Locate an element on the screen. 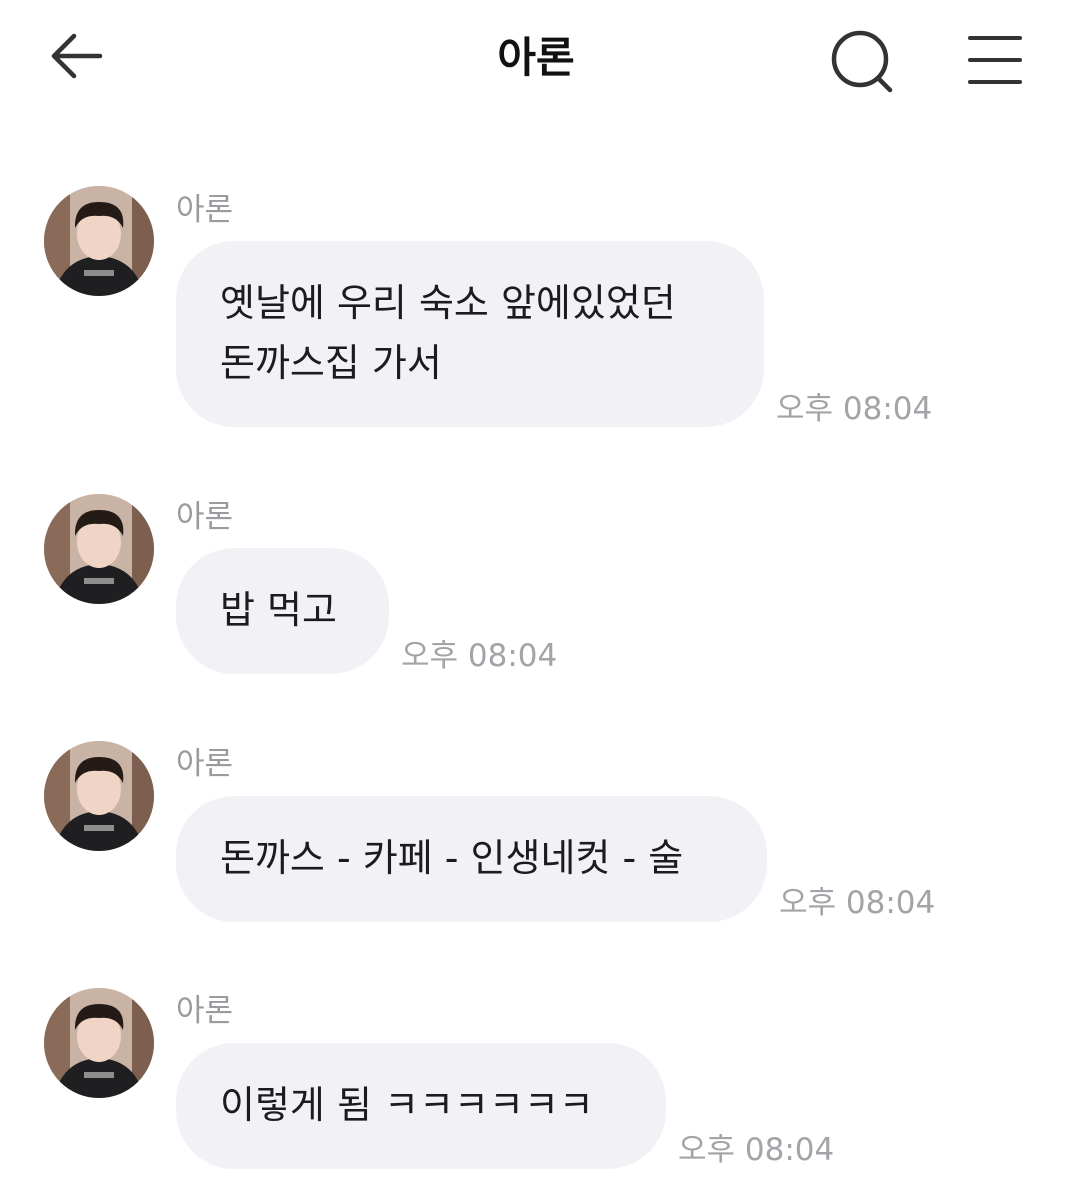 The width and height of the screenshot is (1072, 1200). chat-title: 아론 is located at coordinates (536, 57).